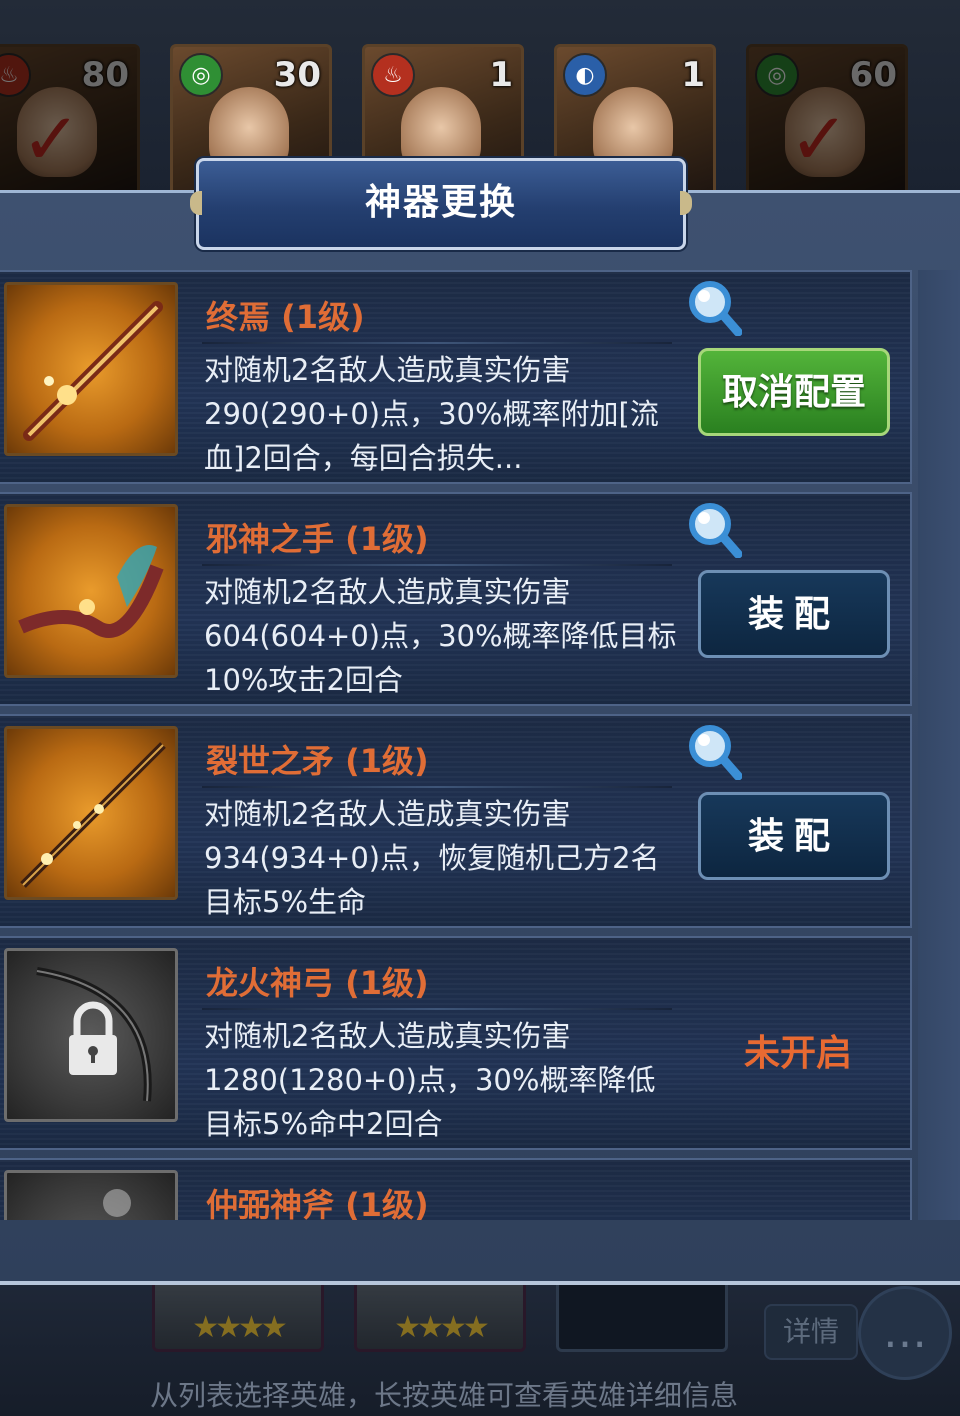  Describe the element at coordinates (91, 1195) in the screenshot. I see `axe-icon` at that location.